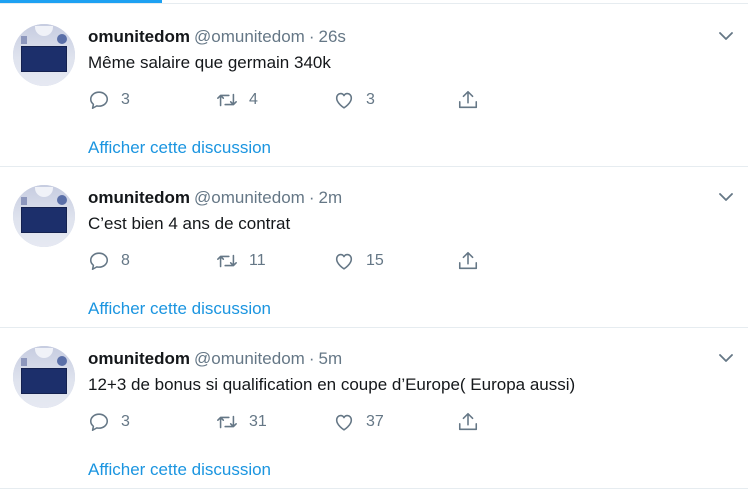 This screenshot has width=748, height=490. What do you see at coordinates (209, 62) in the screenshot?
I see `tweet-text: Même salaire que germain 340k` at bounding box center [209, 62].